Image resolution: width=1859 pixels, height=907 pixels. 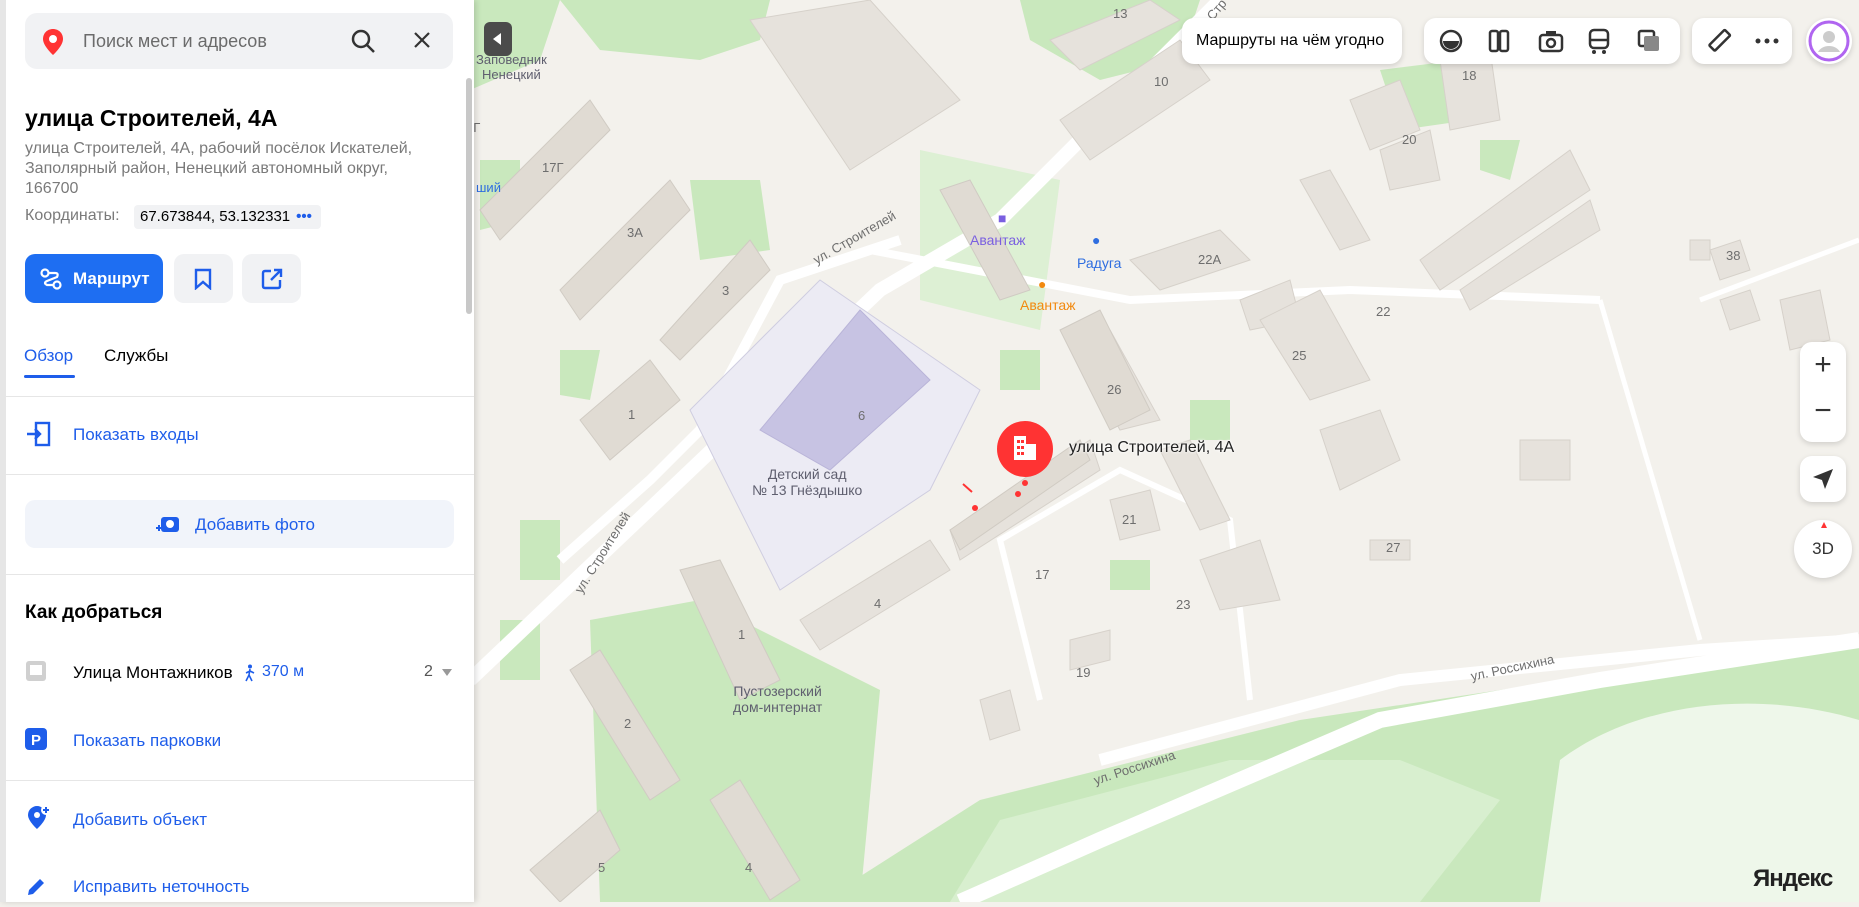 I want to click on layers-toolbar, so click(x=1552, y=41).